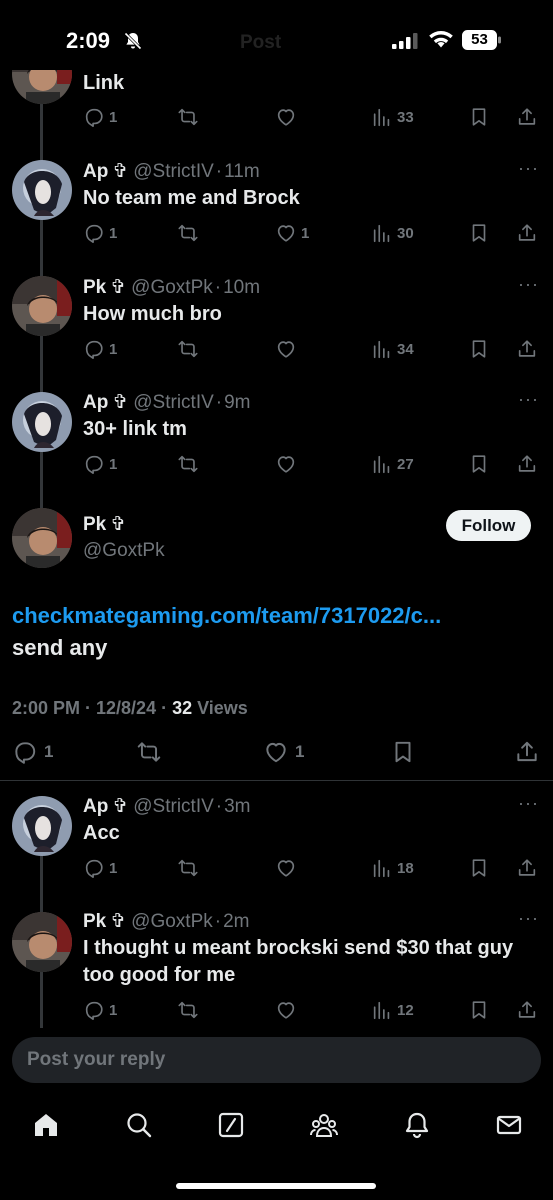  Describe the element at coordinates (139, 1125) in the screenshot. I see `tab-search` at that location.